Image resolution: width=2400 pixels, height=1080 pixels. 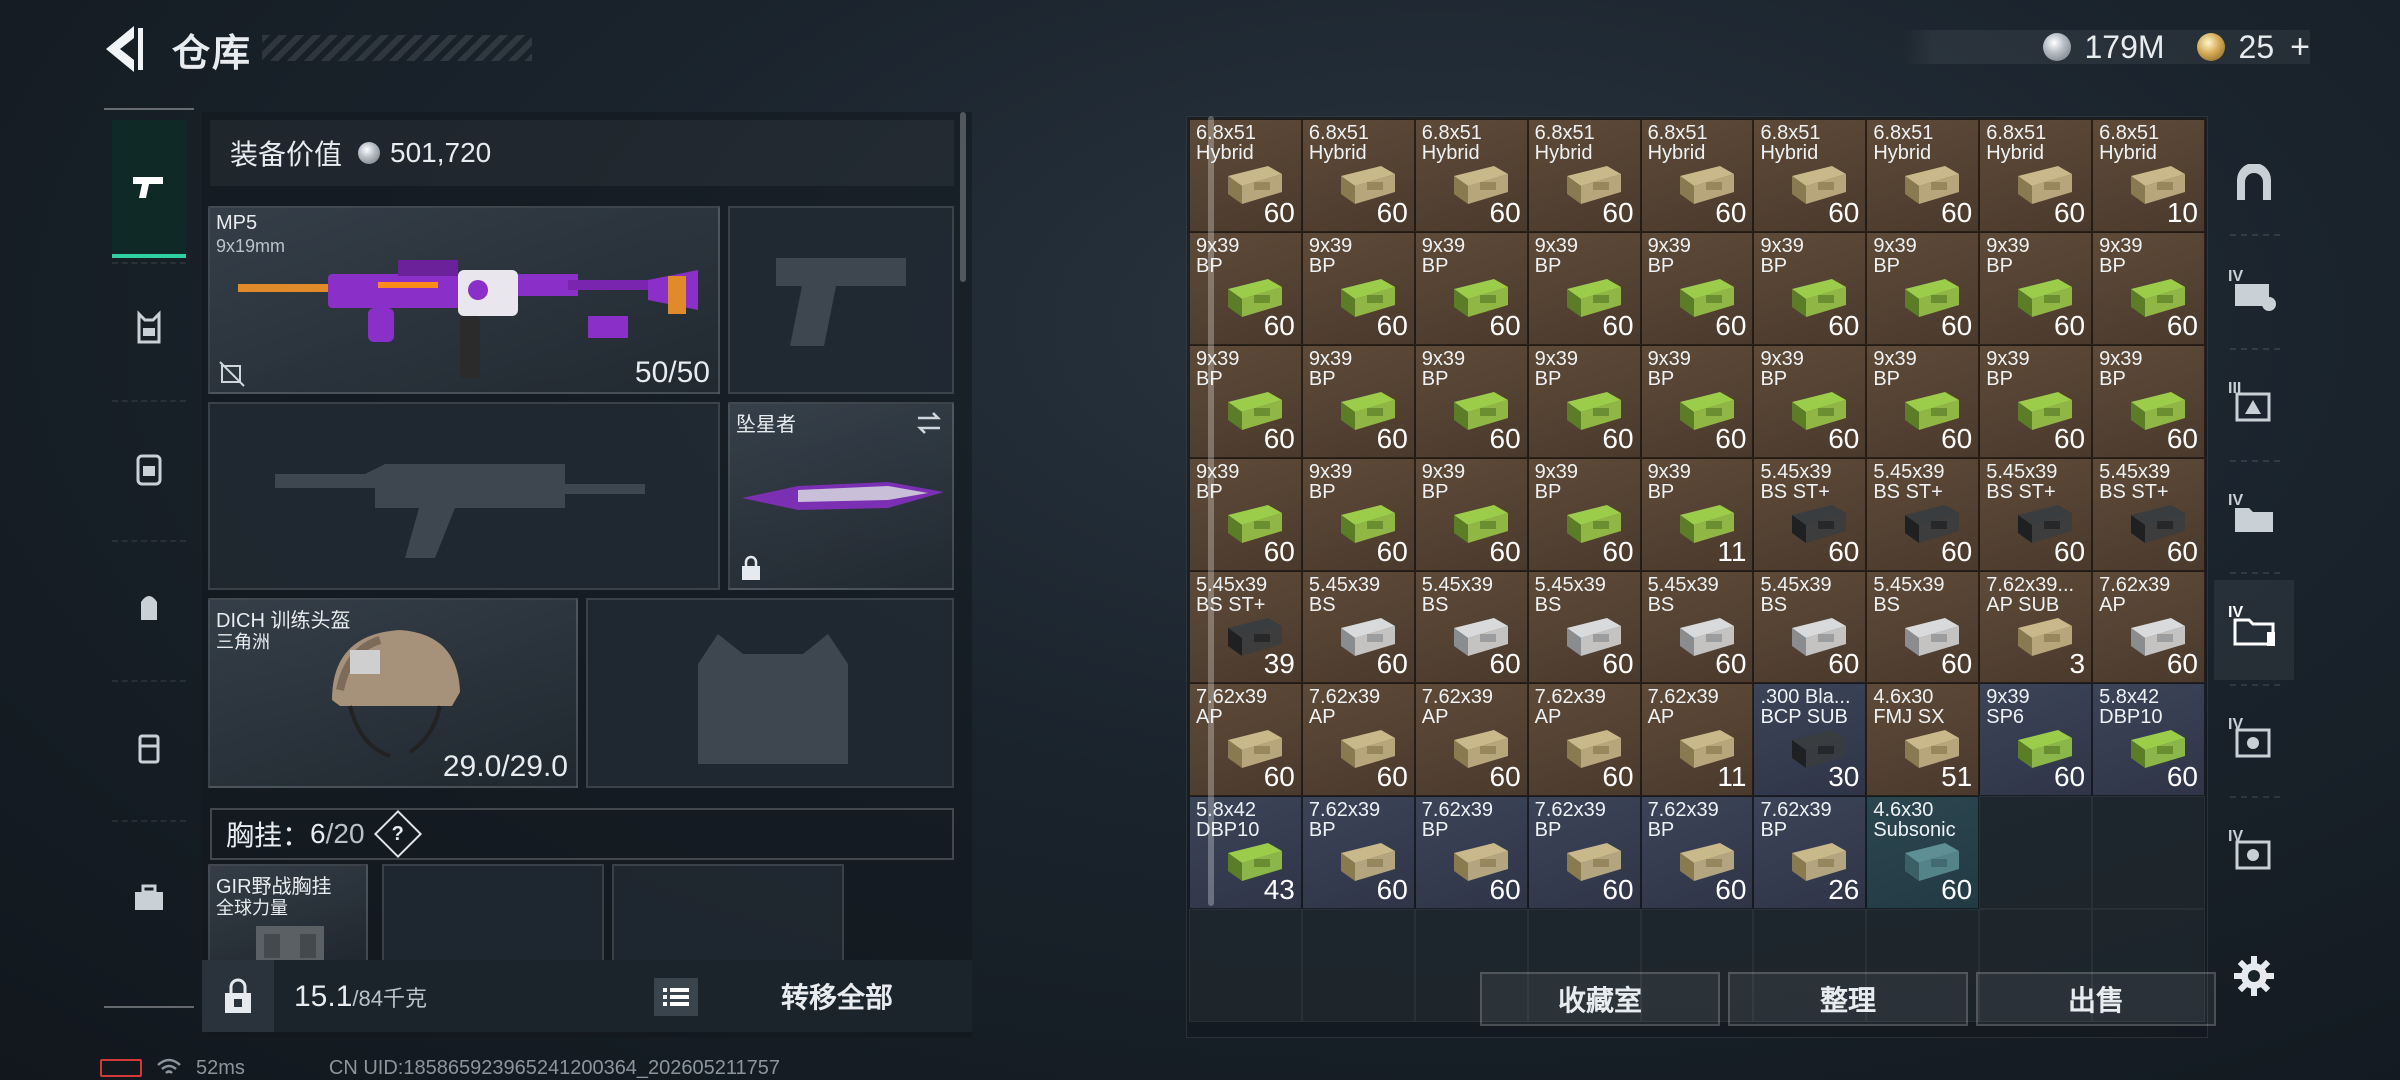 What do you see at coordinates (1600, 999) in the screenshot?
I see `collection-room-button: 收藏室` at bounding box center [1600, 999].